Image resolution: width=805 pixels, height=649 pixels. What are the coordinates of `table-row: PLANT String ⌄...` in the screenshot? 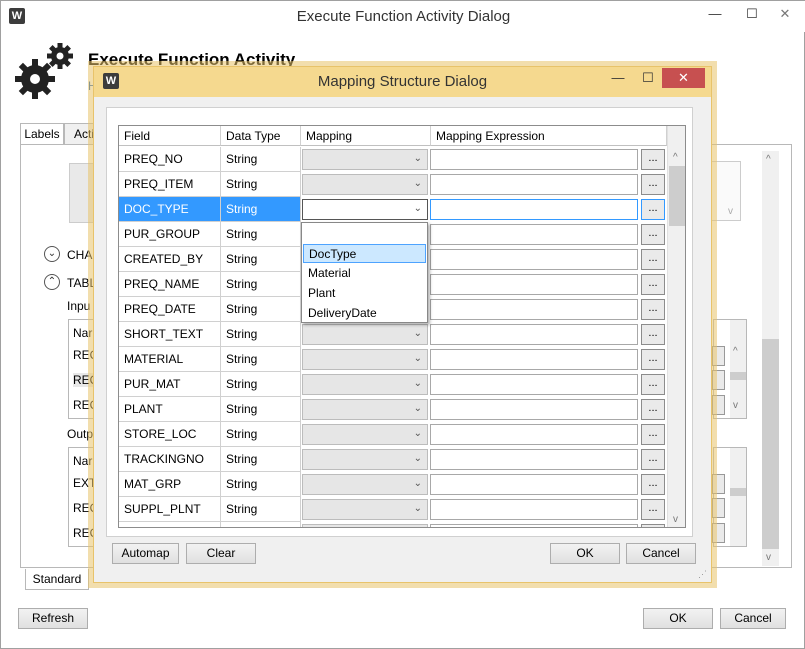 It's located at (393, 409).